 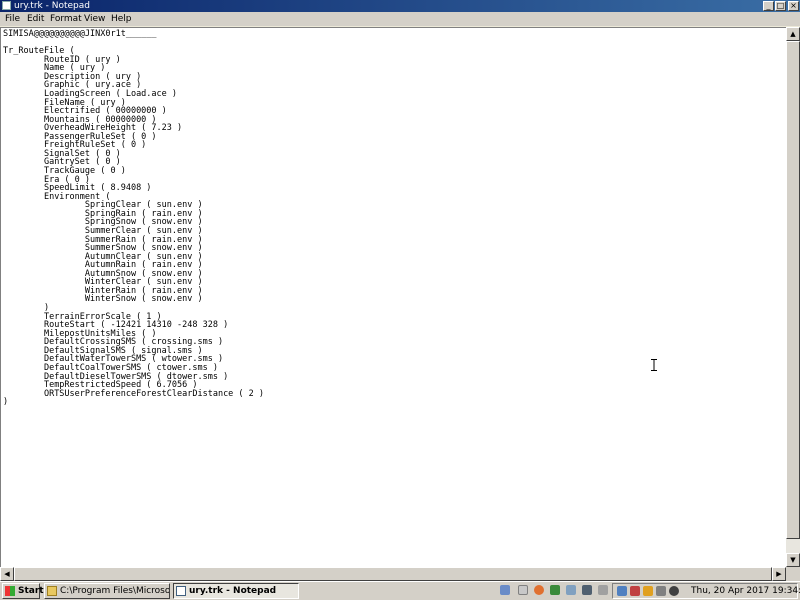 I want to click on menu-edit: Edit, so click(x=35, y=19).